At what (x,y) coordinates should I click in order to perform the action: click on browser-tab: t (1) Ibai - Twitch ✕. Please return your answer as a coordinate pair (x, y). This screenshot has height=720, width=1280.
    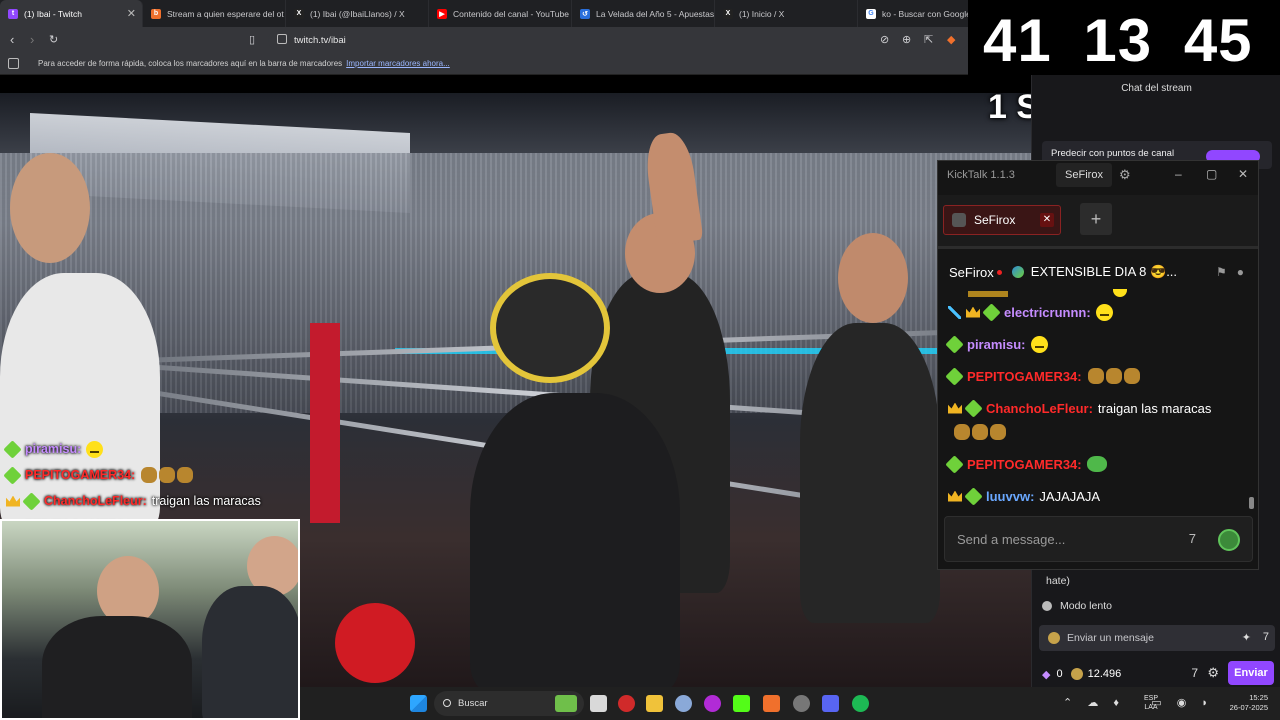
    Looking at the image, I should click on (71, 13).